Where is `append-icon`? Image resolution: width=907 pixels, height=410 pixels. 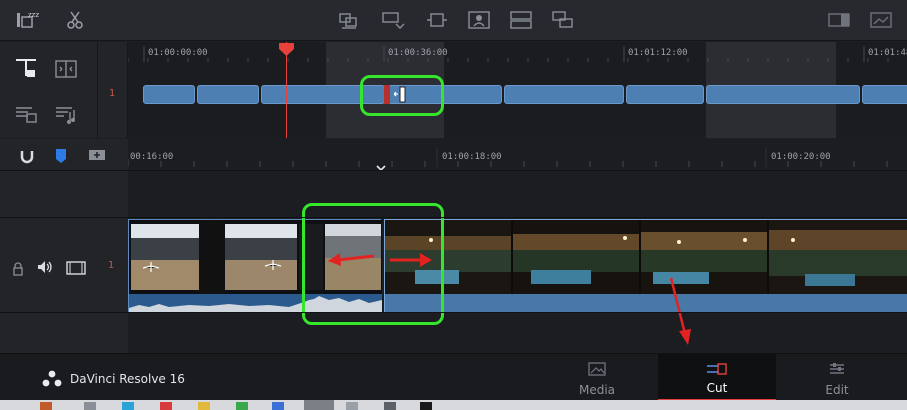
append-icon is located at coordinates (393, 20).